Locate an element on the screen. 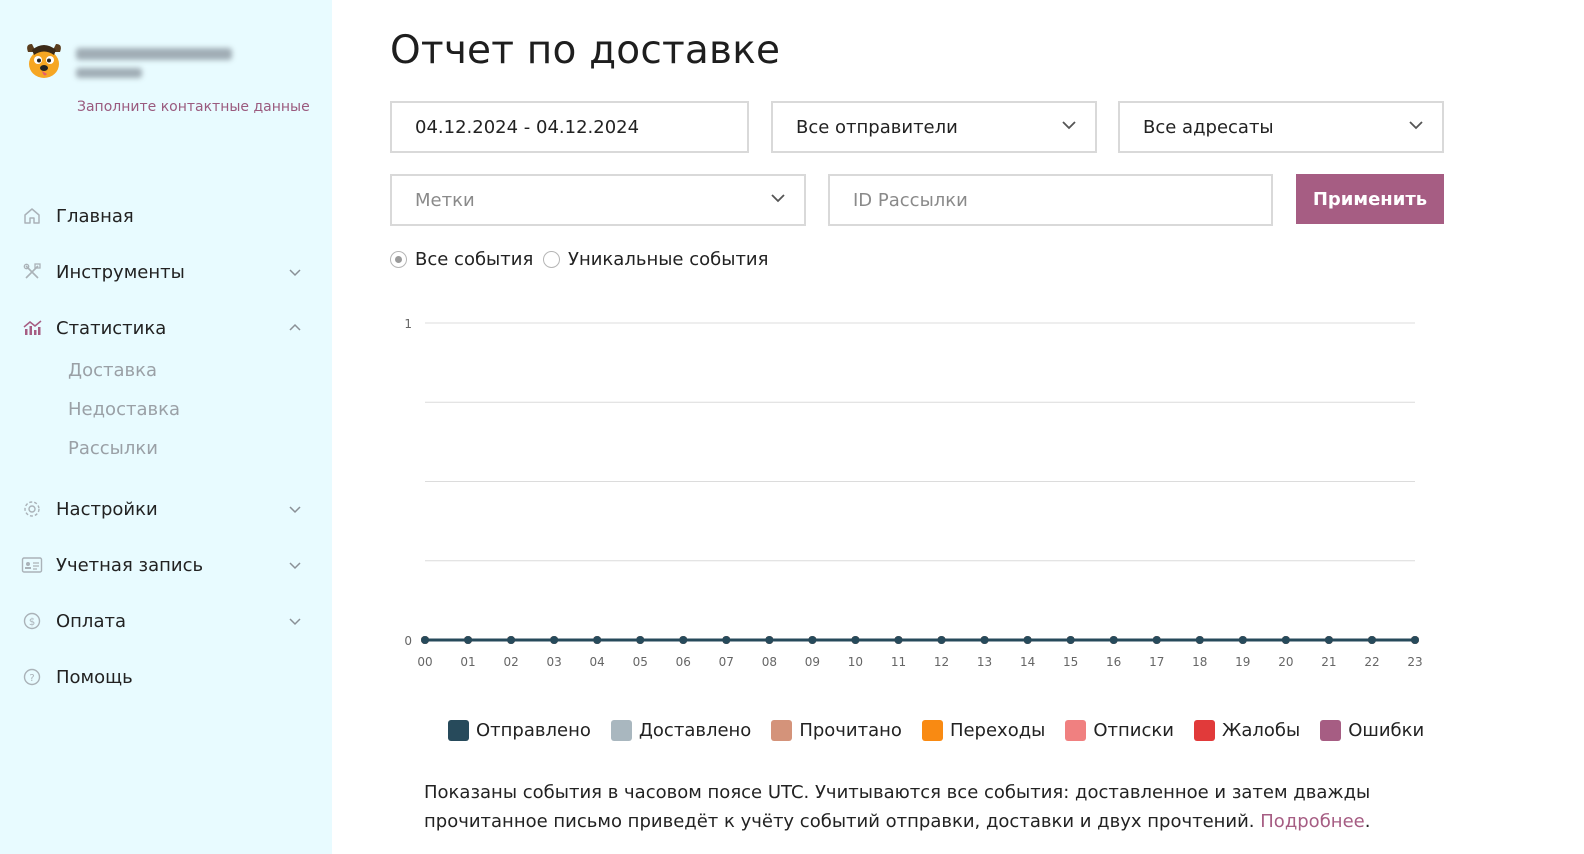 Image resolution: width=1584 pixels, height=854 pixels. legend-label: Отписки is located at coordinates (1133, 730).